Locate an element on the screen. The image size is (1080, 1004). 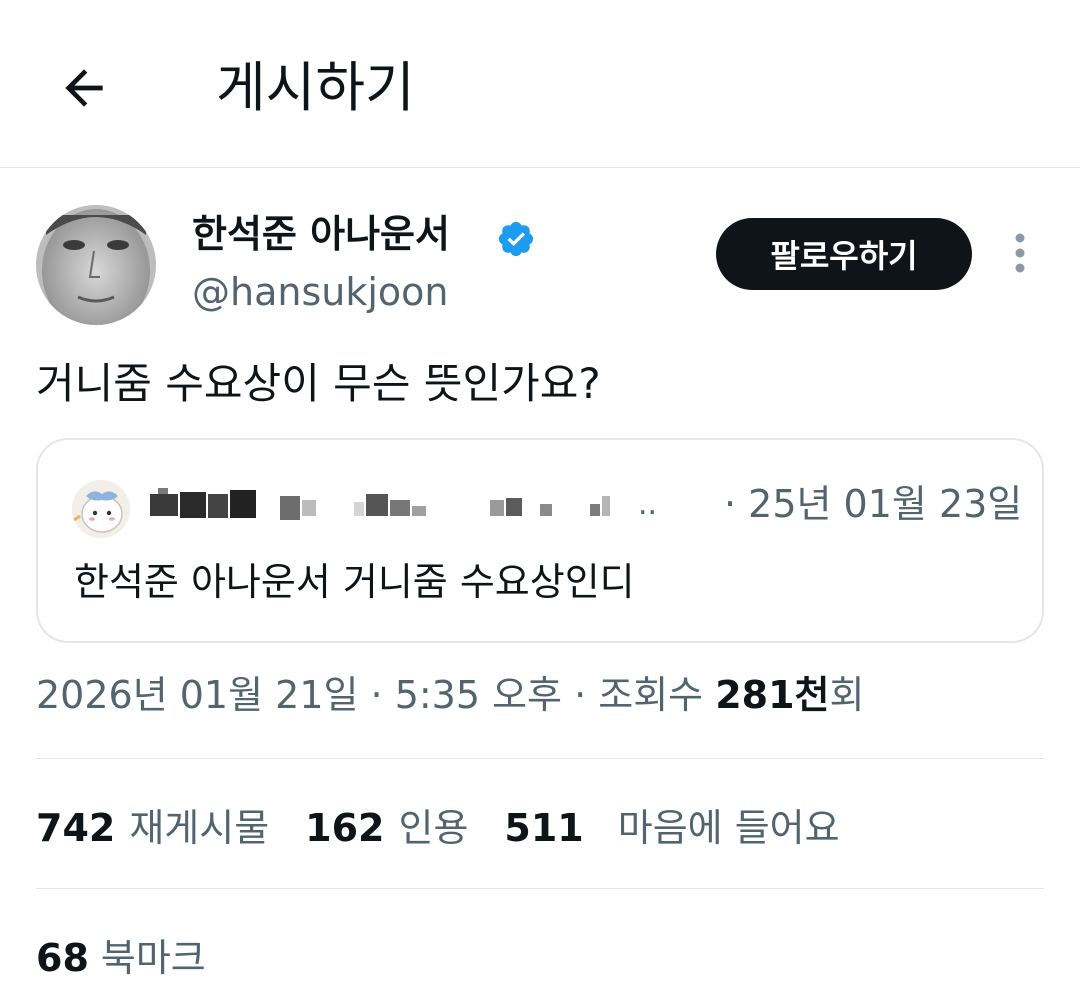
bookmarks-stat: 68 북마크 is located at coordinates (121, 958).